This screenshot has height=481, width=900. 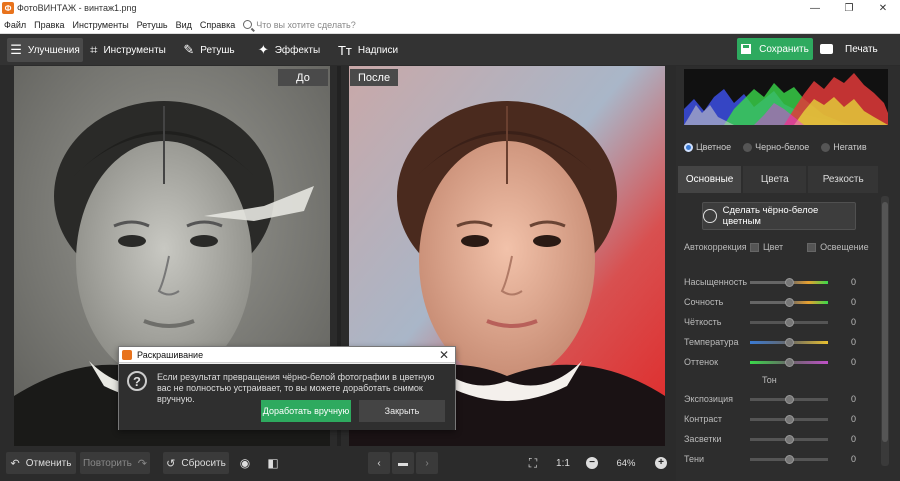 I want to click on prev-image-button: ‹, so click(x=379, y=463).